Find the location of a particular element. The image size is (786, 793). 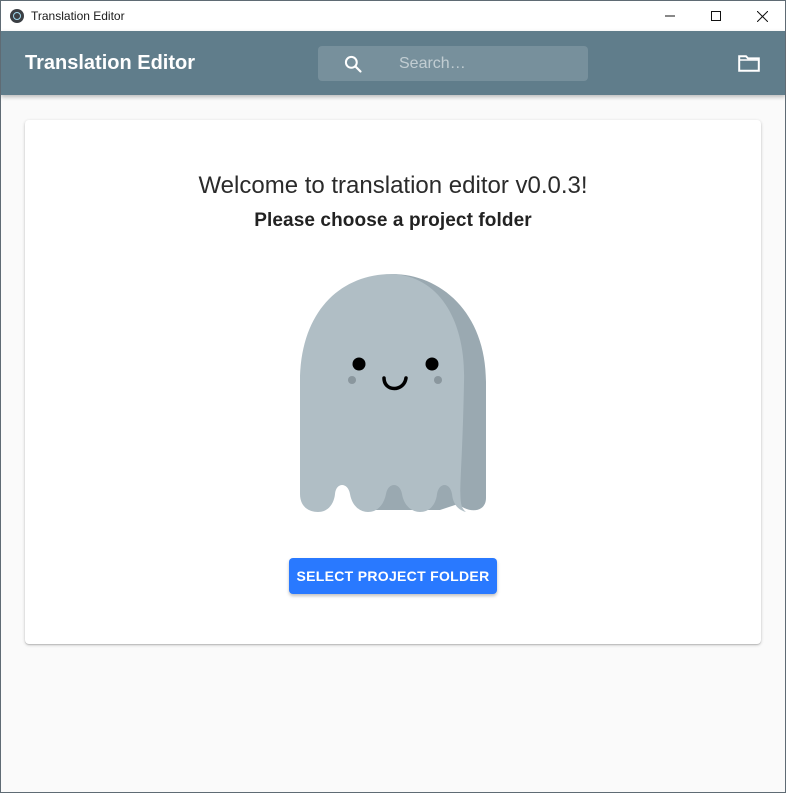

app-bar: Translation Editor is located at coordinates (393, 63).